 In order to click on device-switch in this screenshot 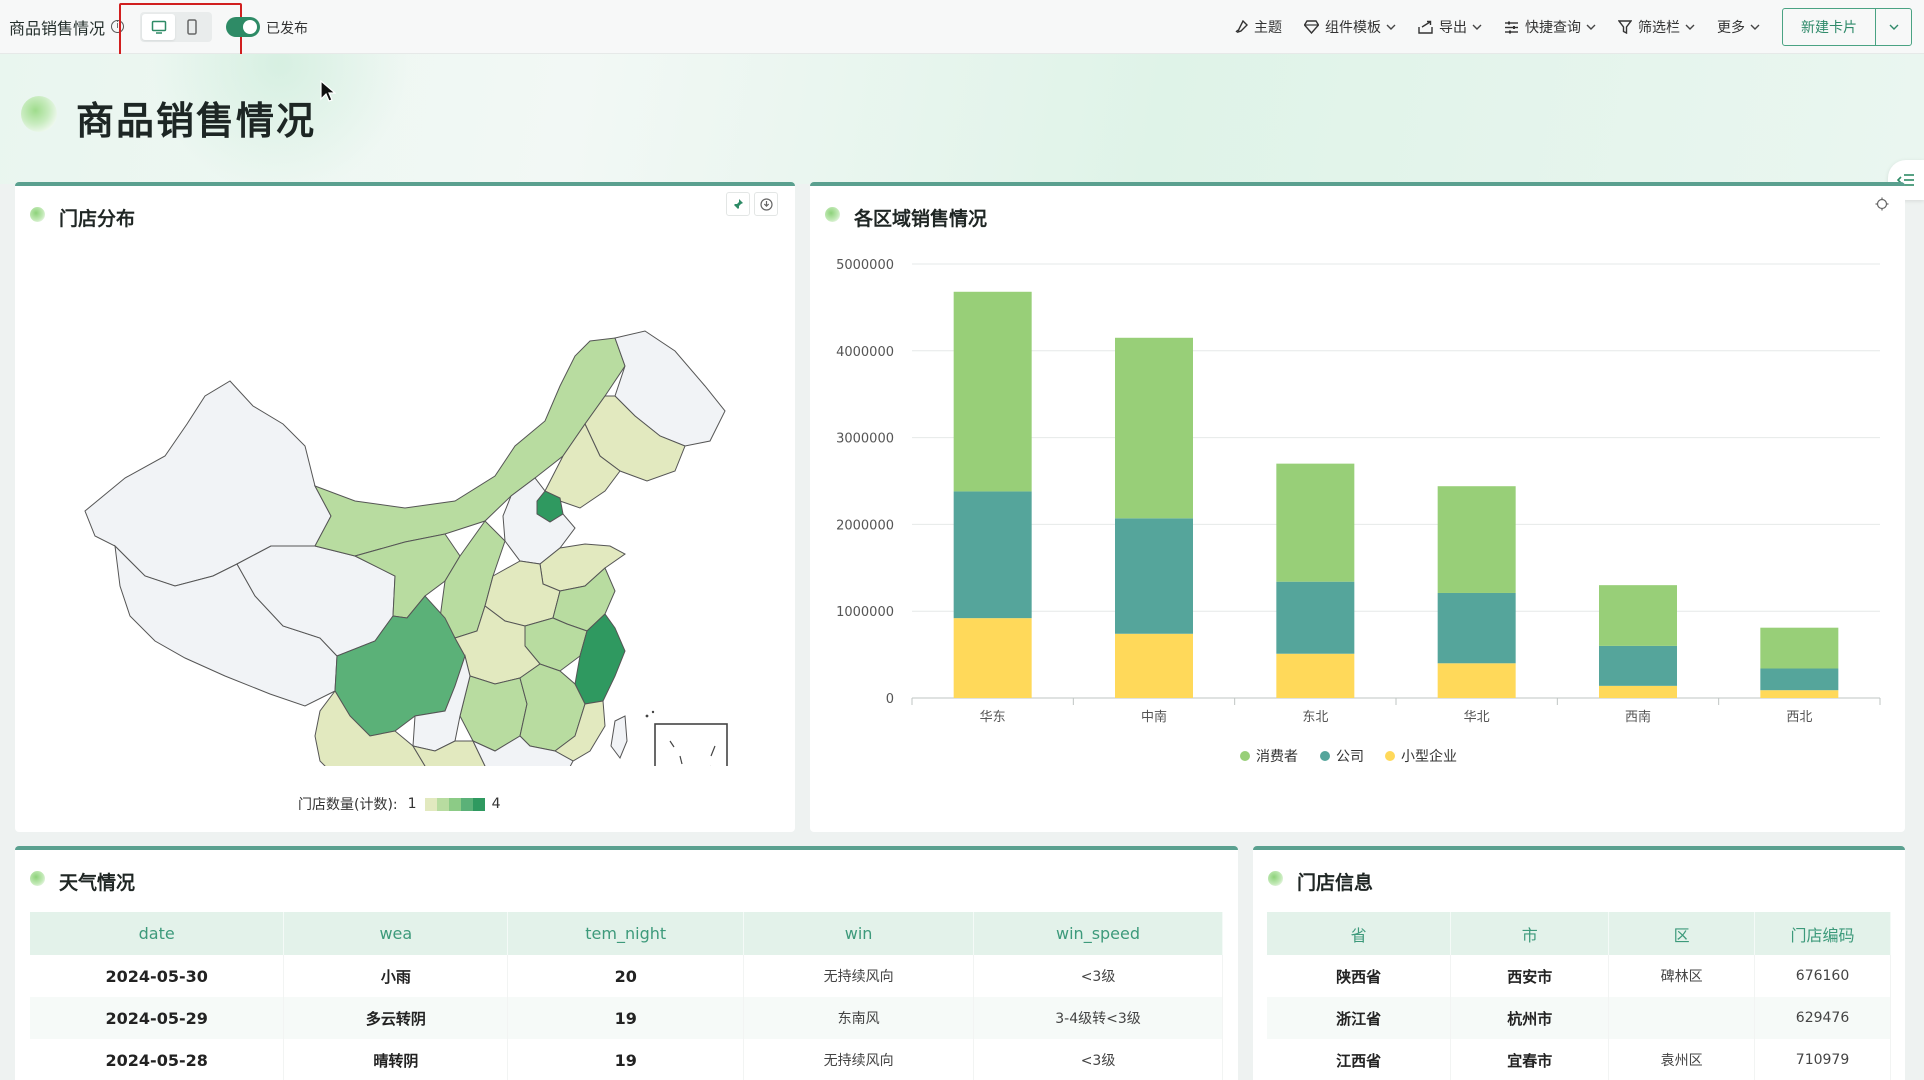, I will do `click(176, 27)`.